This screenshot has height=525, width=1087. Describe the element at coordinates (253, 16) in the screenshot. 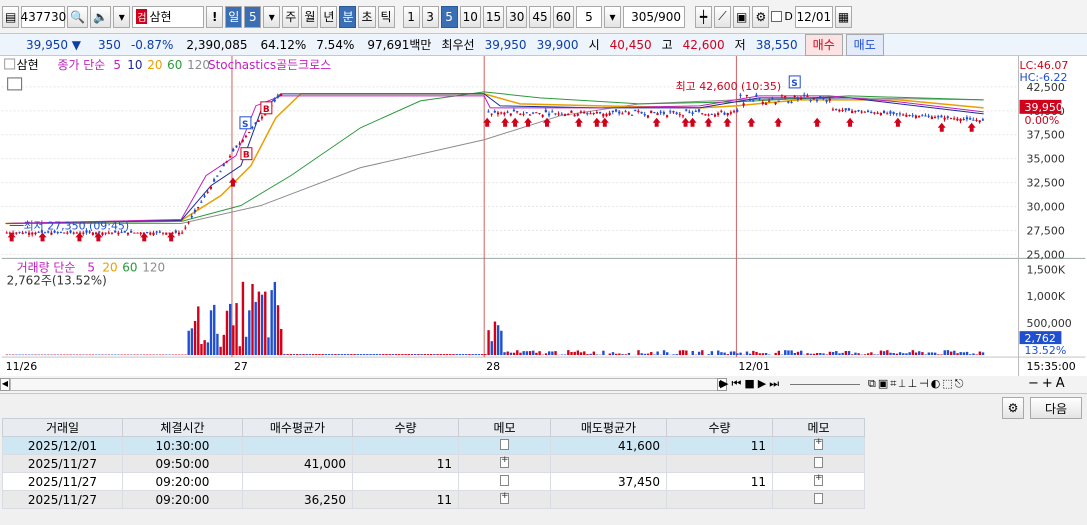

I see `interval-num-button: 5` at that location.